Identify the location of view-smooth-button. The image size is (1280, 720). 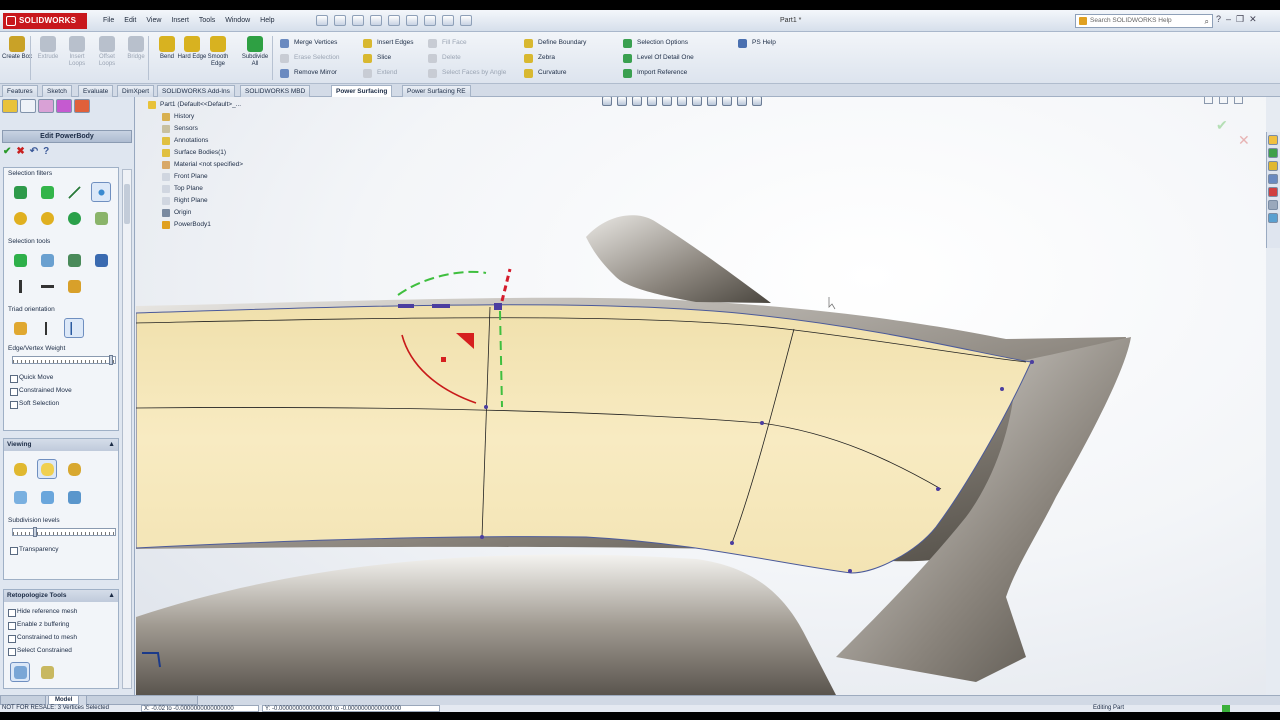
(20, 469).